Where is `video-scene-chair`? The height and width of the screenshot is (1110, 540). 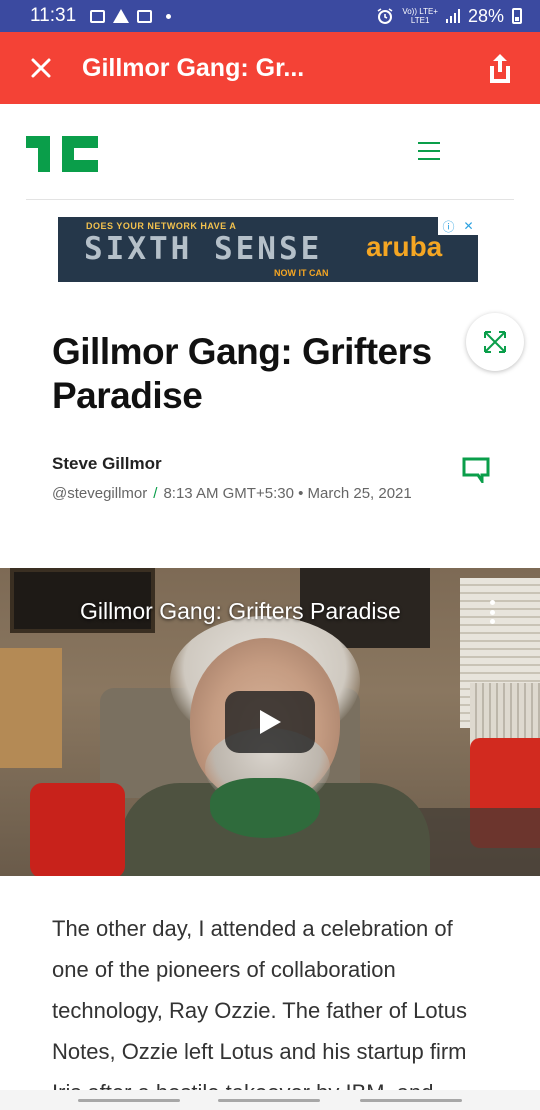 video-scene-chair is located at coordinates (77, 829).